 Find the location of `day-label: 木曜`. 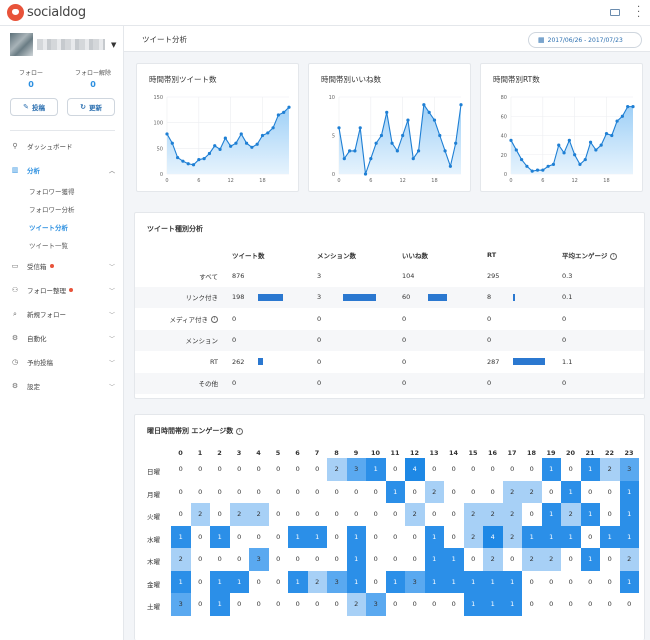

day-label: 木曜 is located at coordinates (153, 562).